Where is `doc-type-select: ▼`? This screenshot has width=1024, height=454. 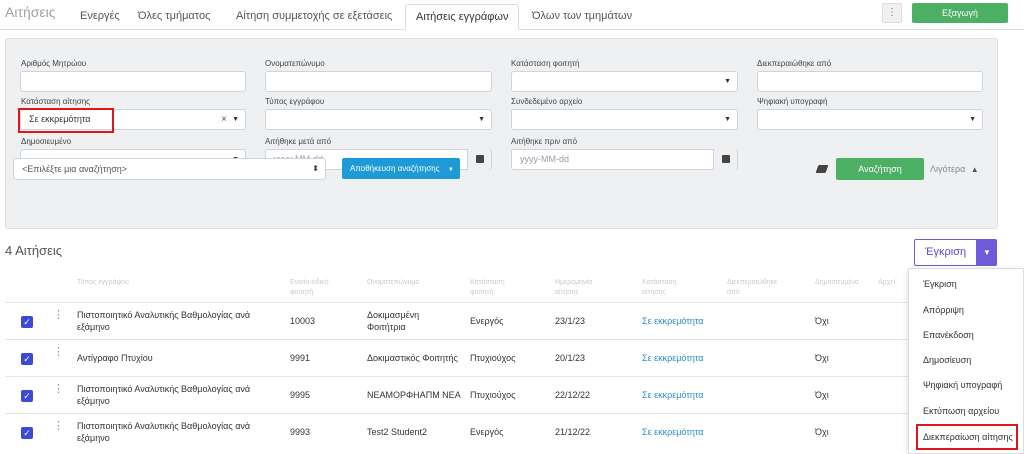
doc-type-select: ▼ is located at coordinates (378, 119).